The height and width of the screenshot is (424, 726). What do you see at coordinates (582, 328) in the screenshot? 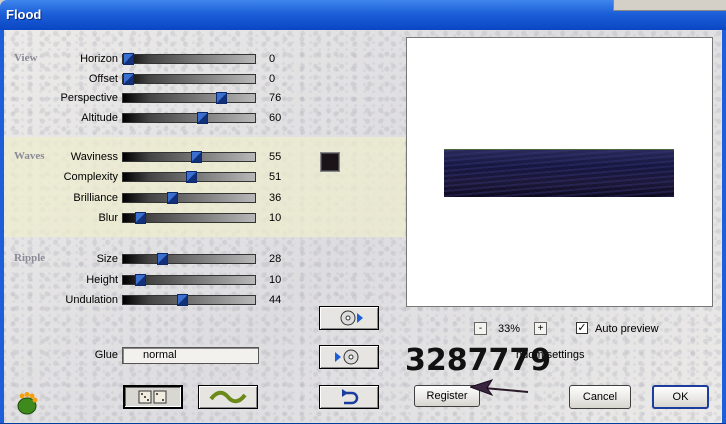
I see `auto-preview-checkbox: ✓` at bounding box center [582, 328].